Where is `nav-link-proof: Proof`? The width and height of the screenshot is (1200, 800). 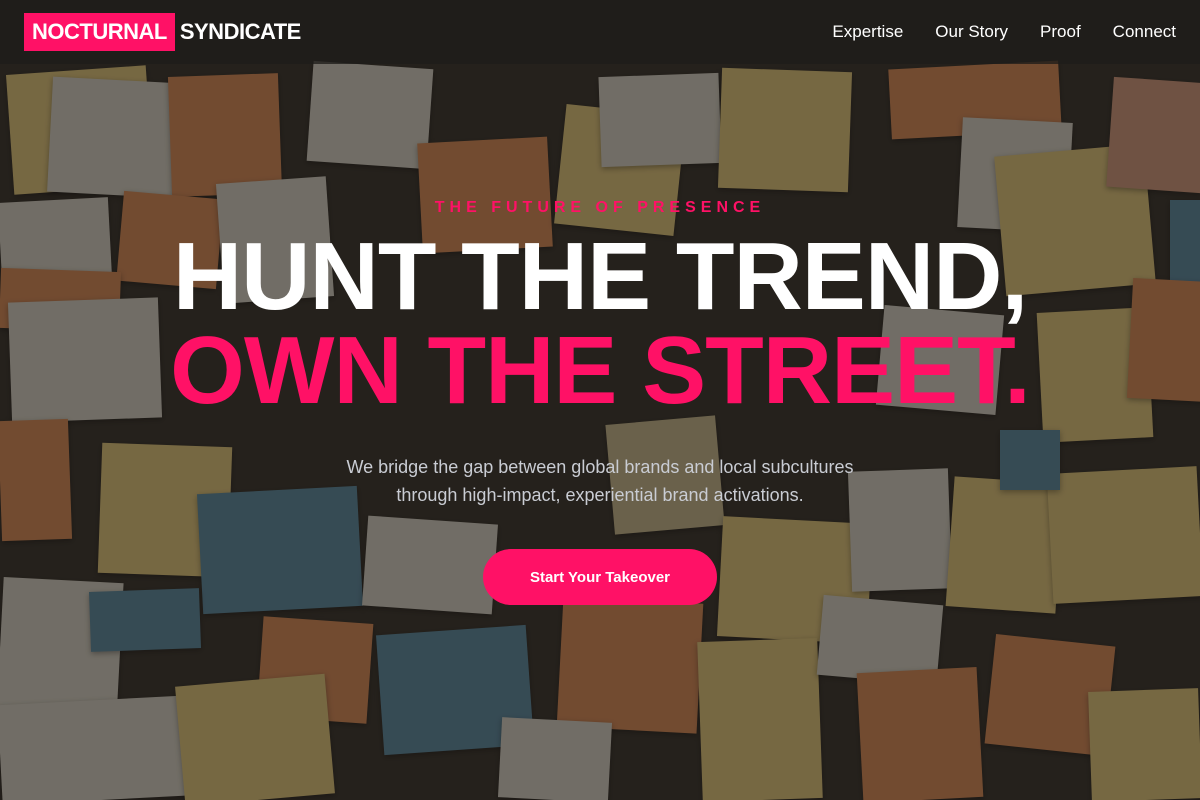 nav-link-proof: Proof is located at coordinates (1060, 32).